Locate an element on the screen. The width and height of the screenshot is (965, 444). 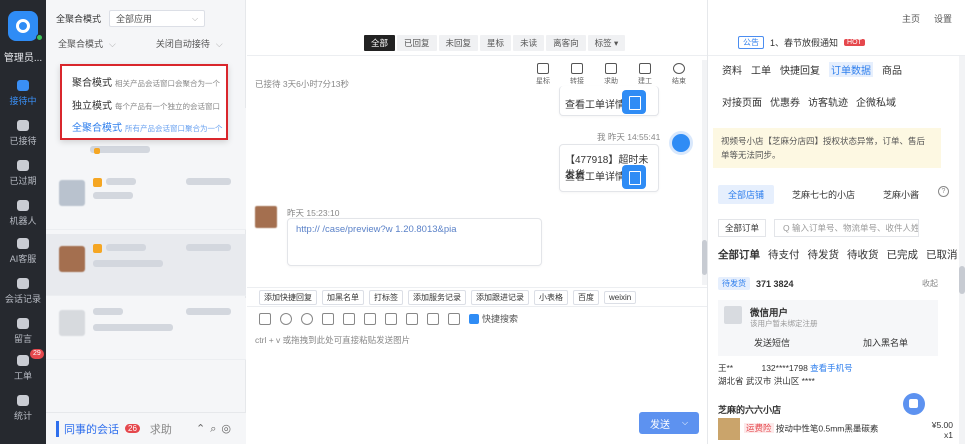
option-title: 独立模式 is located at coordinates (92, 106).